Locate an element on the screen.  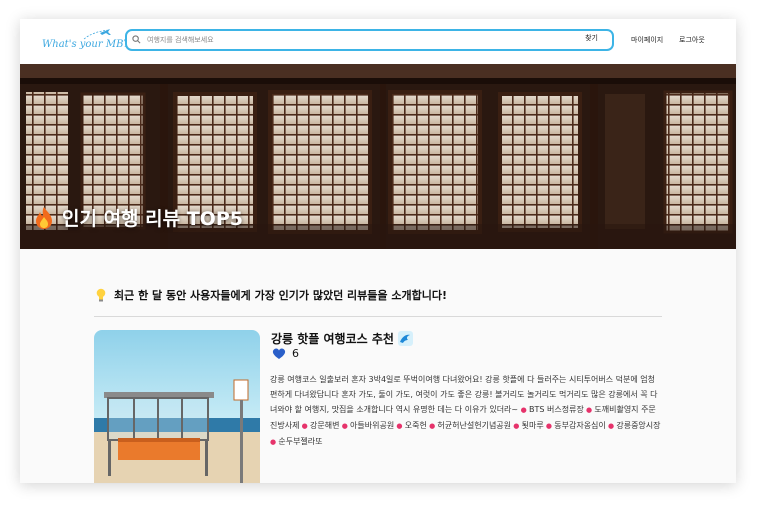
hero-title-text: 인기 여행 리뷰 TOP5 is located at coordinates (152, 219).